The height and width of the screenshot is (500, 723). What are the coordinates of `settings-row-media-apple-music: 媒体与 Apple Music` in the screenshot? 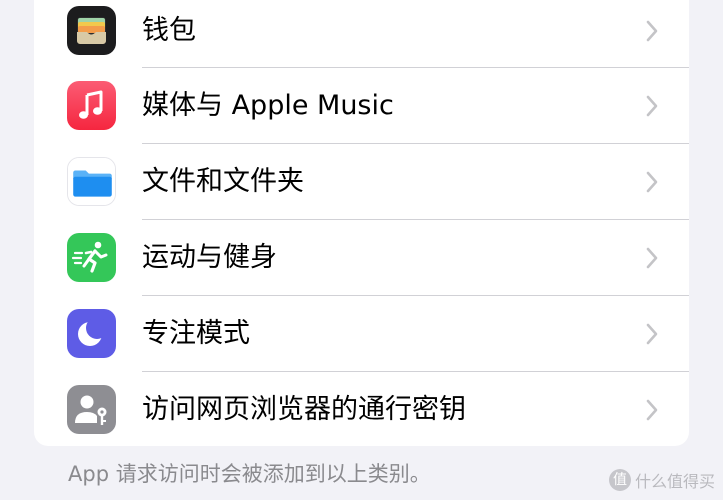 It's located at (361, 105).